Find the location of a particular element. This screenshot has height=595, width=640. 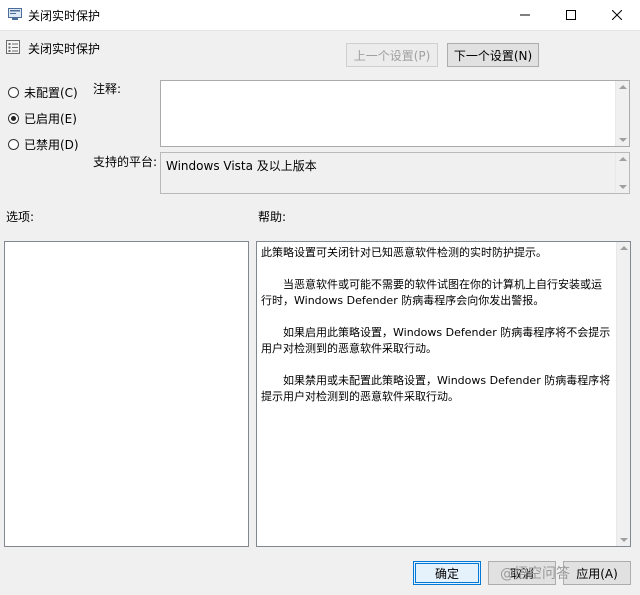

platform-scrollbar is located at coordinates (622, 173).